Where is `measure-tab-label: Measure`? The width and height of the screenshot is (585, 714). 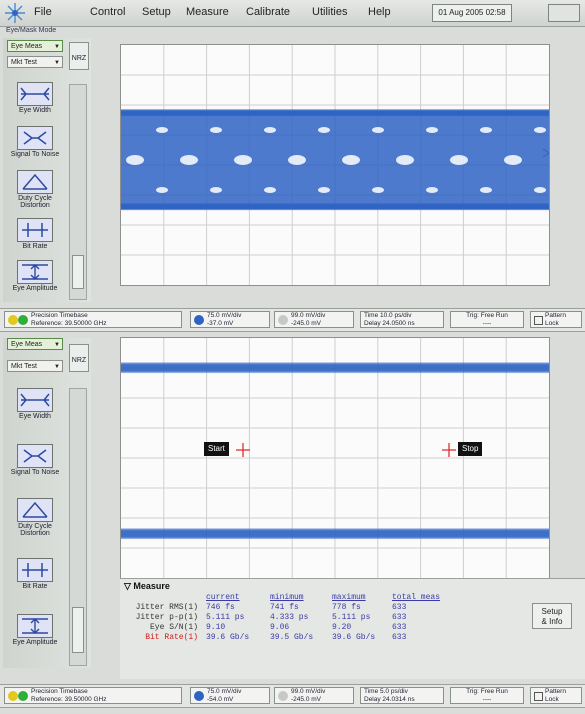
measure-tab-label: Measure is located at coordinates (151, 586).